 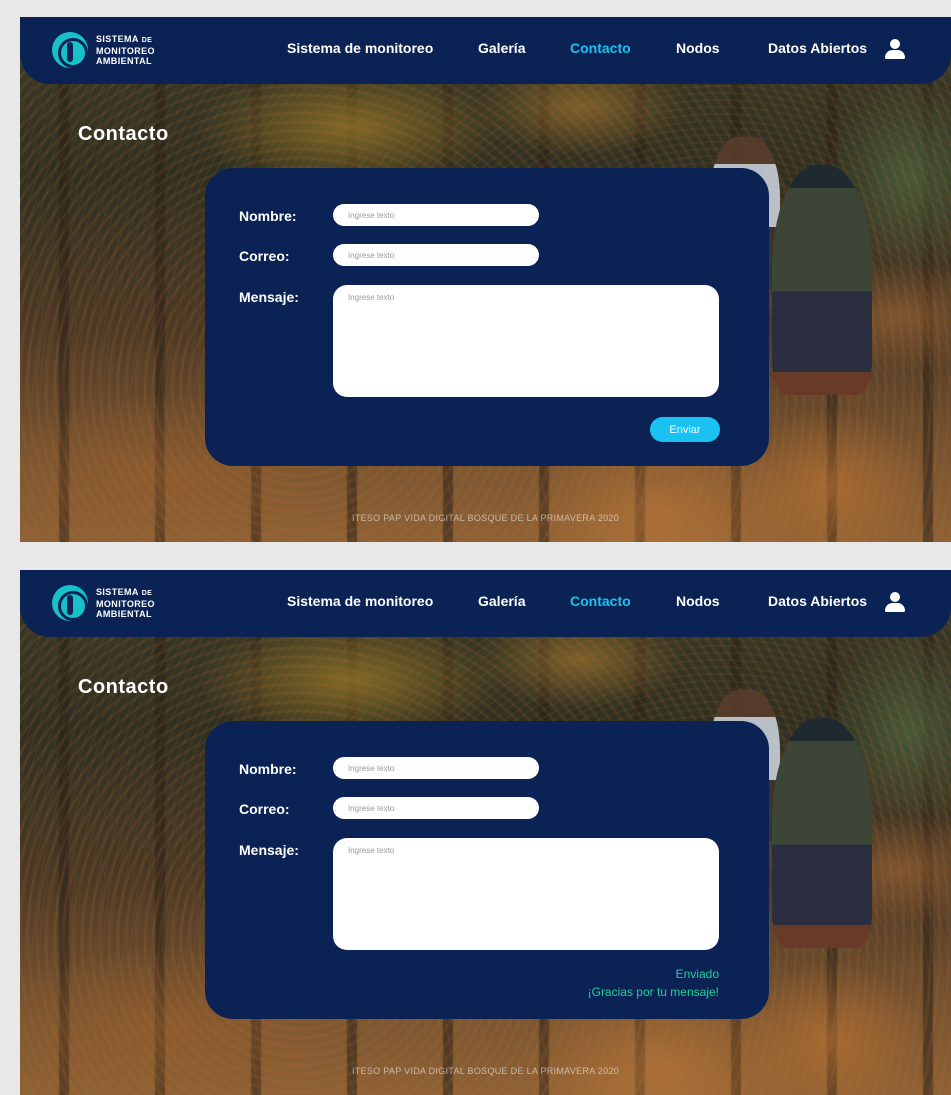 What do you see at coordinates (685, 429) in the screenshot?
I see `send-button: Enviar` at bounding box center [685, 429].